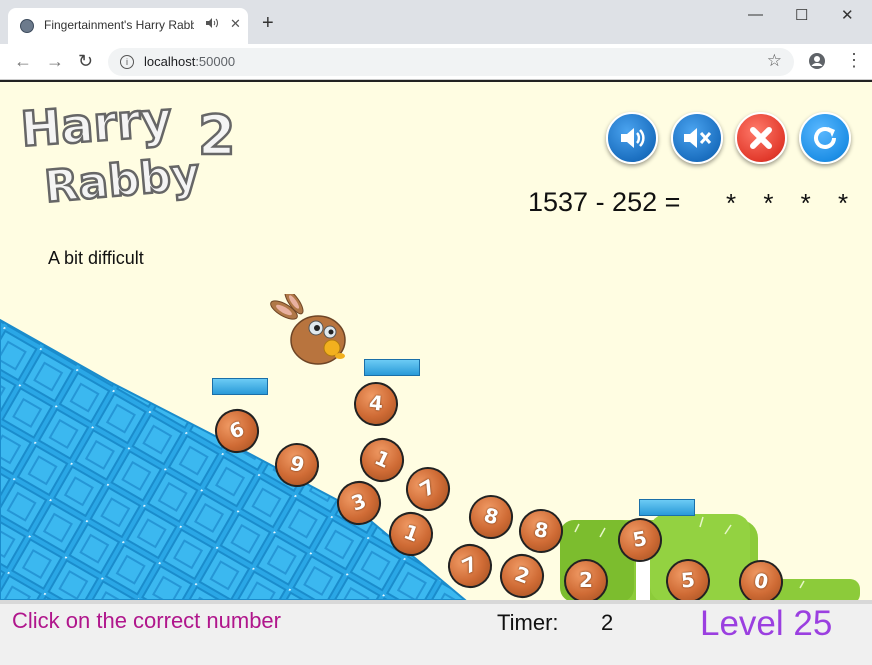  I want to click on browser-menu-icon: ⋮, so click(854, 60).